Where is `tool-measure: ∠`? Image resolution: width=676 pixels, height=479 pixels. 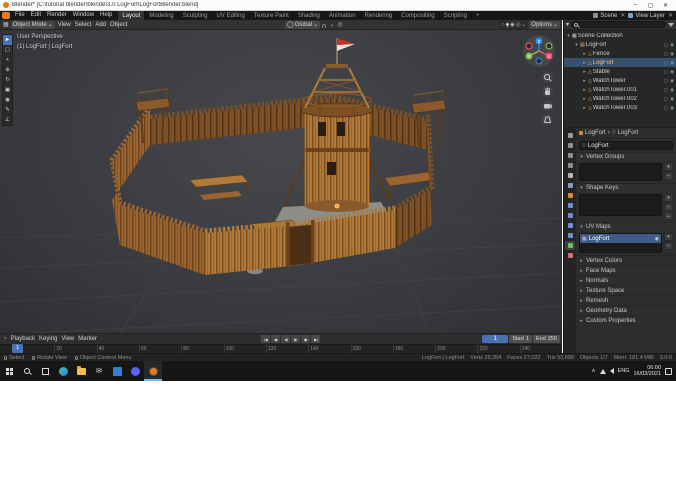
tool-measure: ∠ is located at coordinates (7, 120).